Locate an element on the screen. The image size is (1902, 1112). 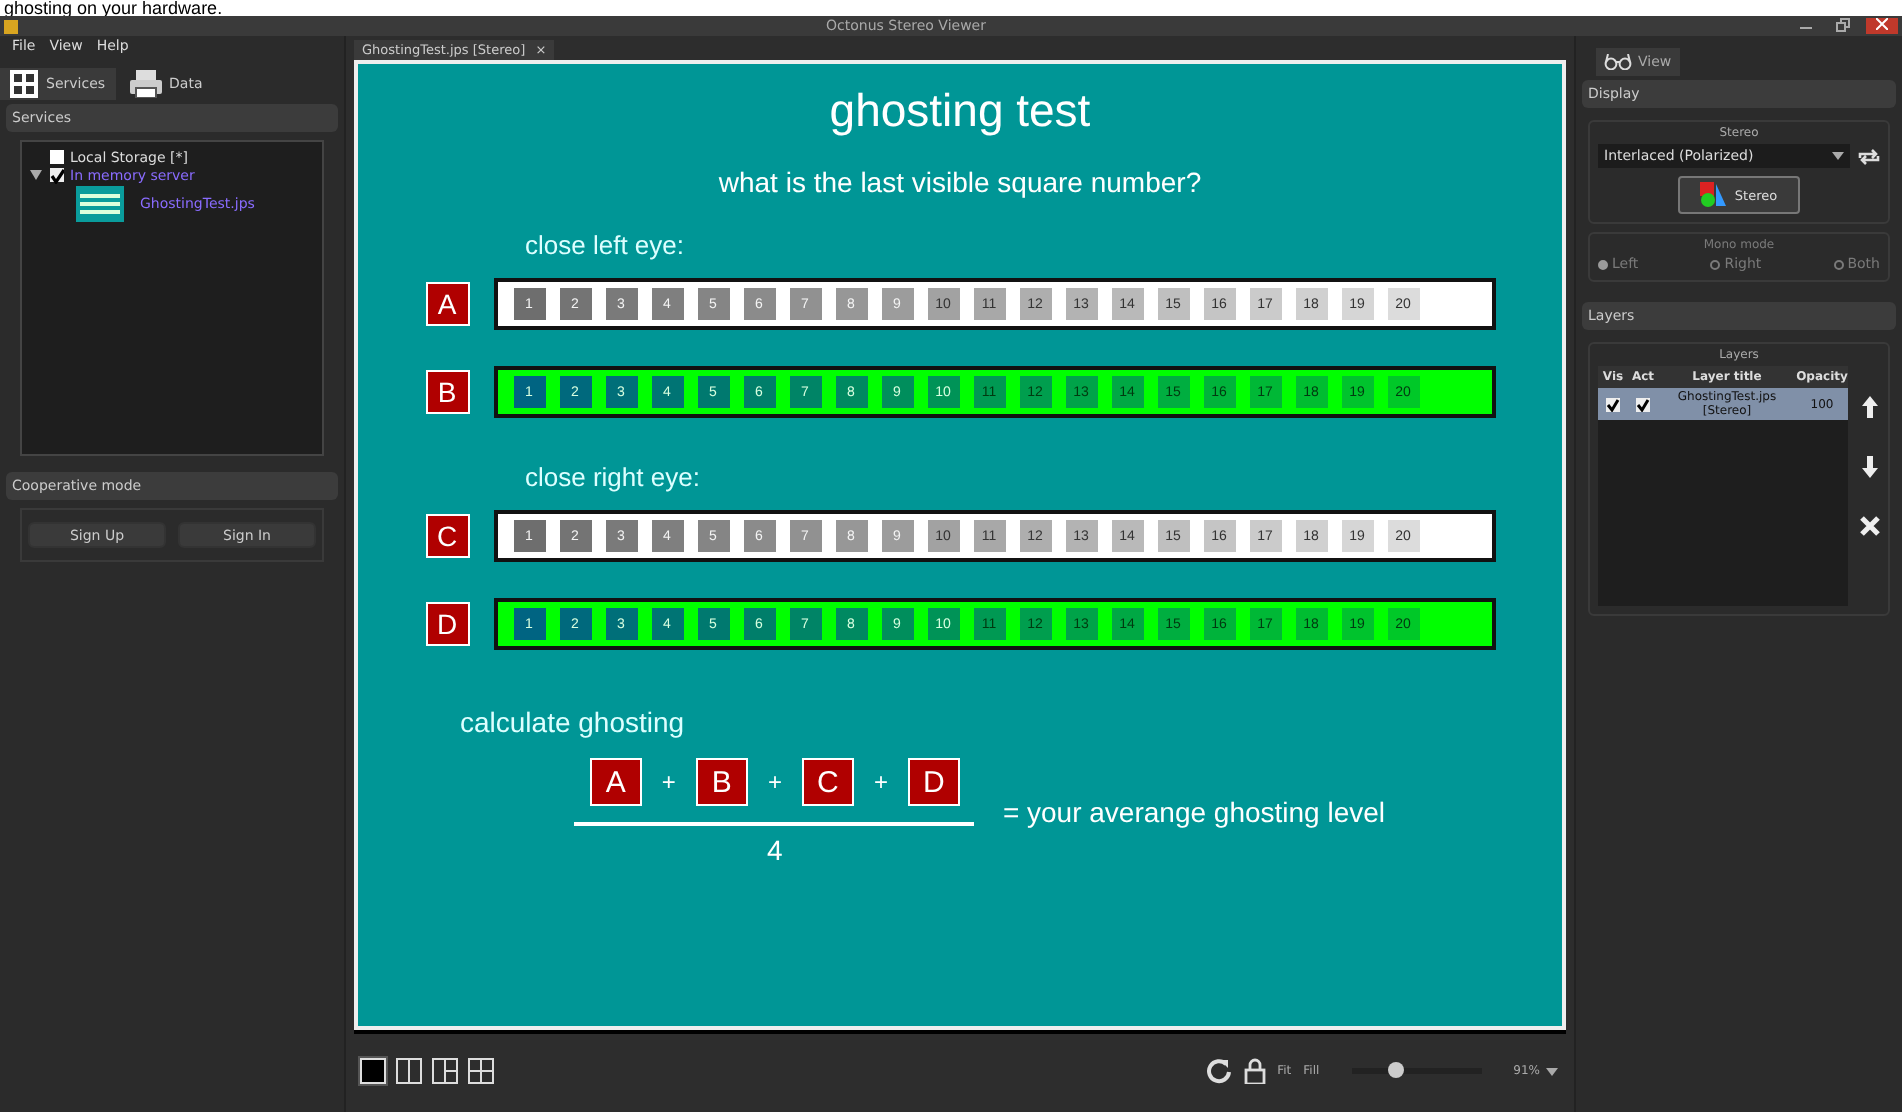
rotate-icon is located at coordinates (1218, 1071).